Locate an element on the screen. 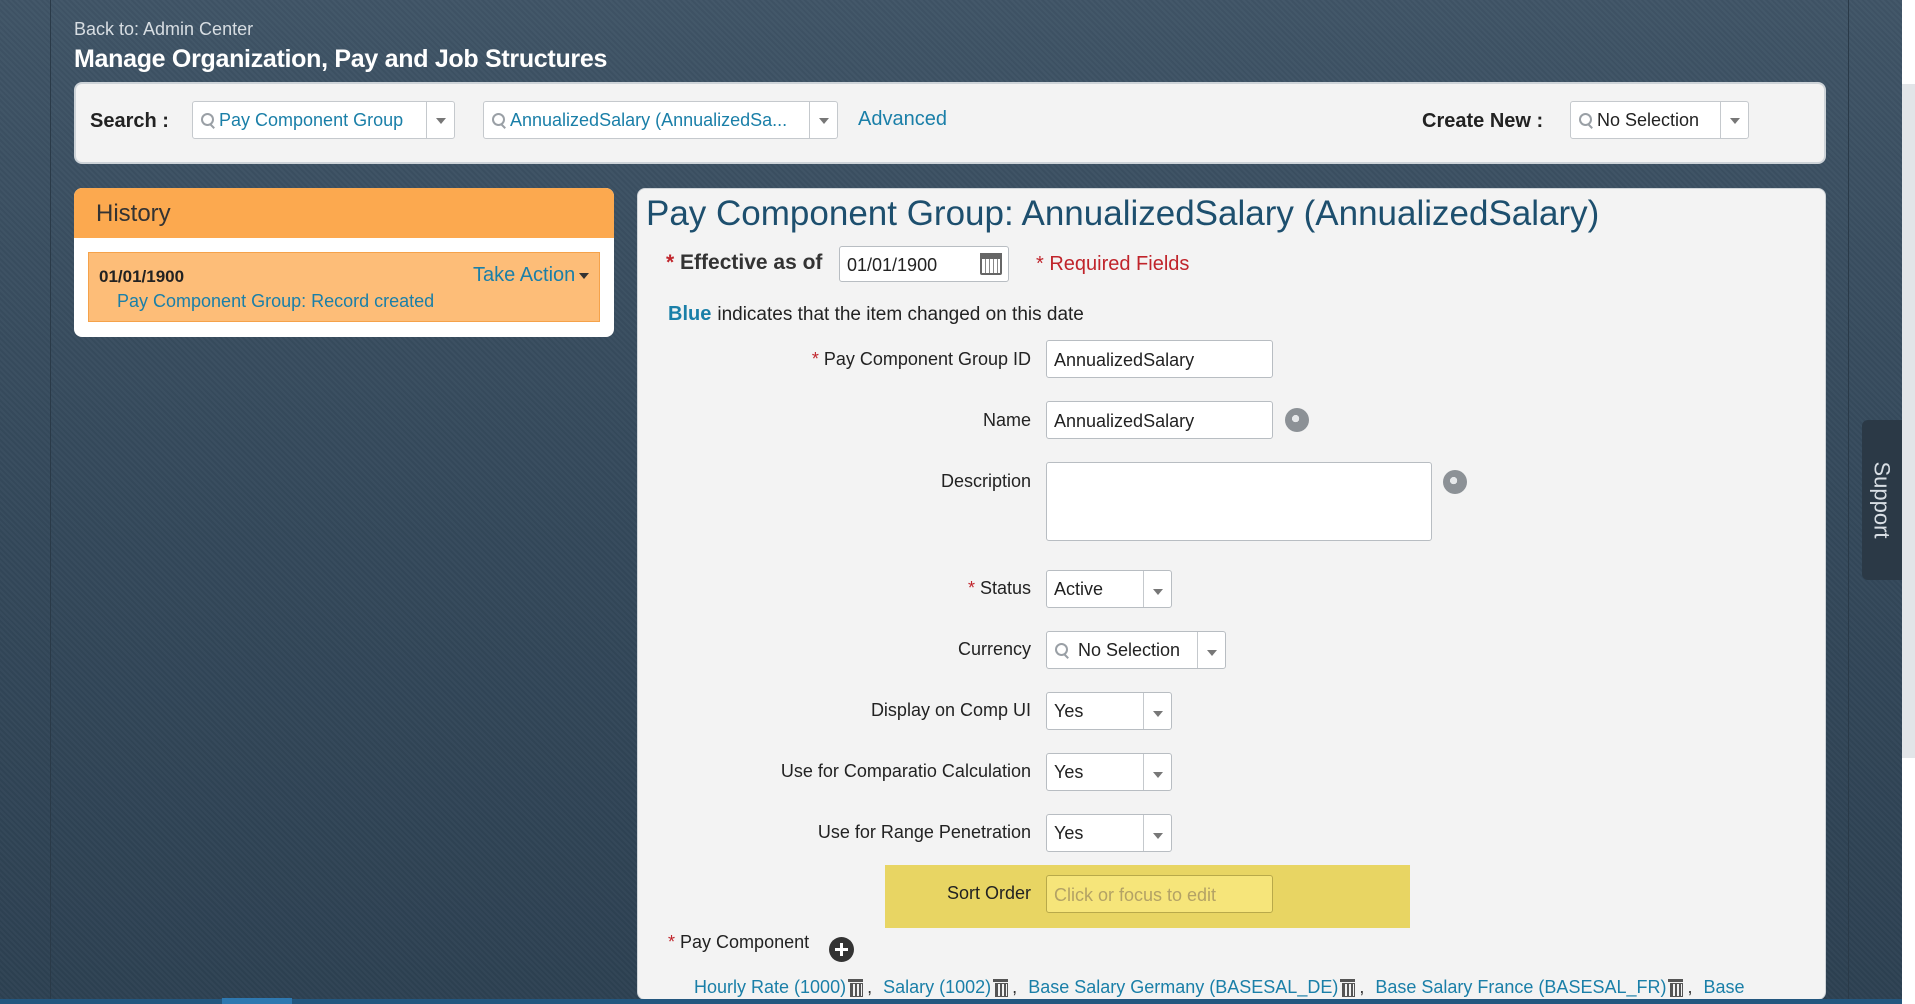  name-label: Name is located at coordinates (1006, 420).